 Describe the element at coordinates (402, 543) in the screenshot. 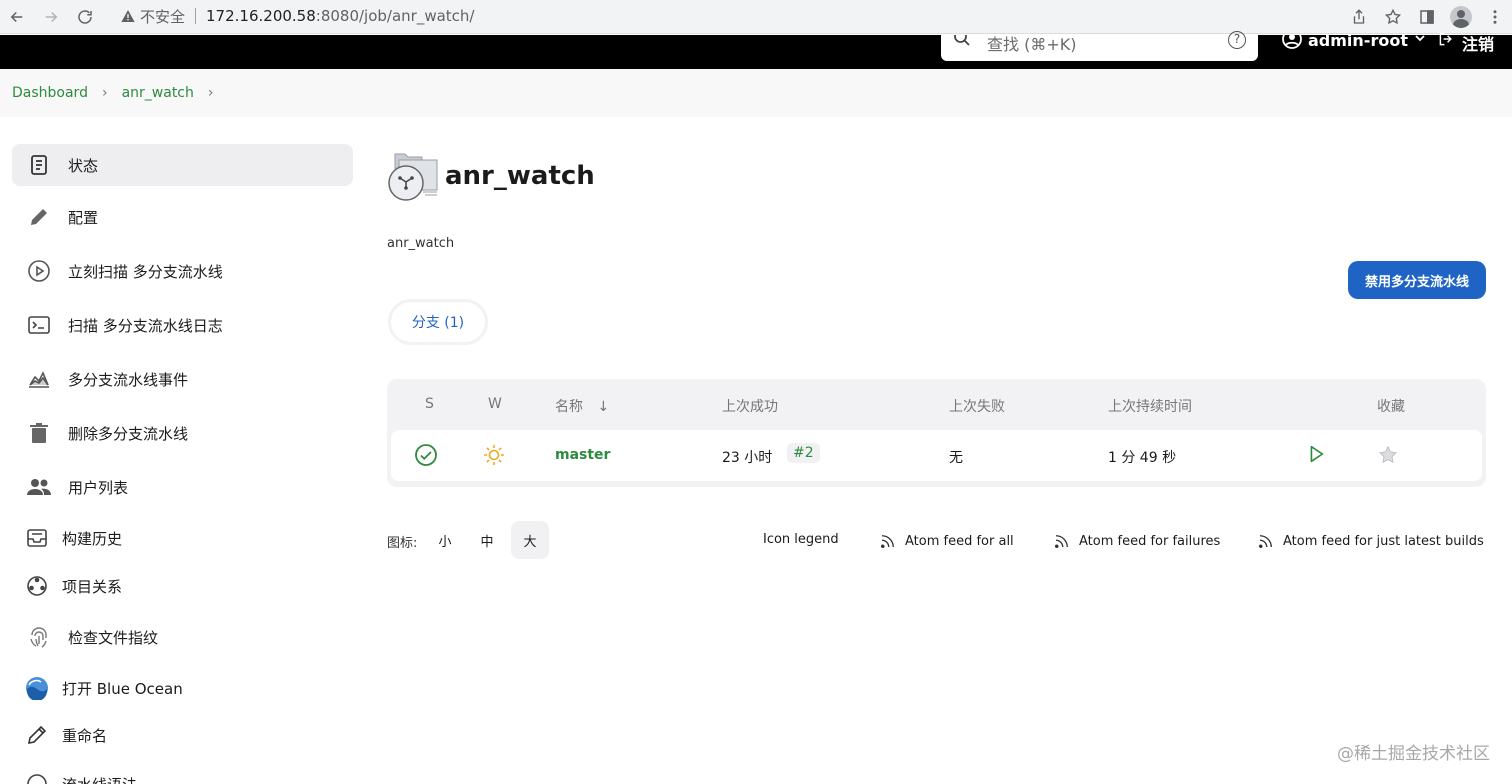

I see `icon-size-label: 图标:` at that location.